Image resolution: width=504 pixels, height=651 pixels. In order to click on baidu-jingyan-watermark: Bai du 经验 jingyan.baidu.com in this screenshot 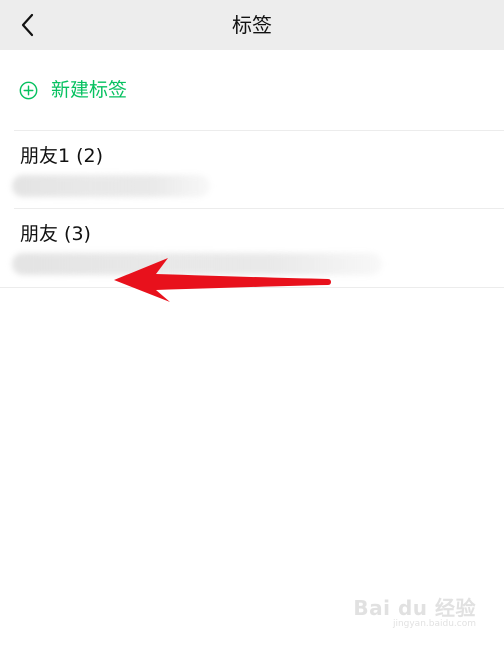, I will do `click(414, 610)`.